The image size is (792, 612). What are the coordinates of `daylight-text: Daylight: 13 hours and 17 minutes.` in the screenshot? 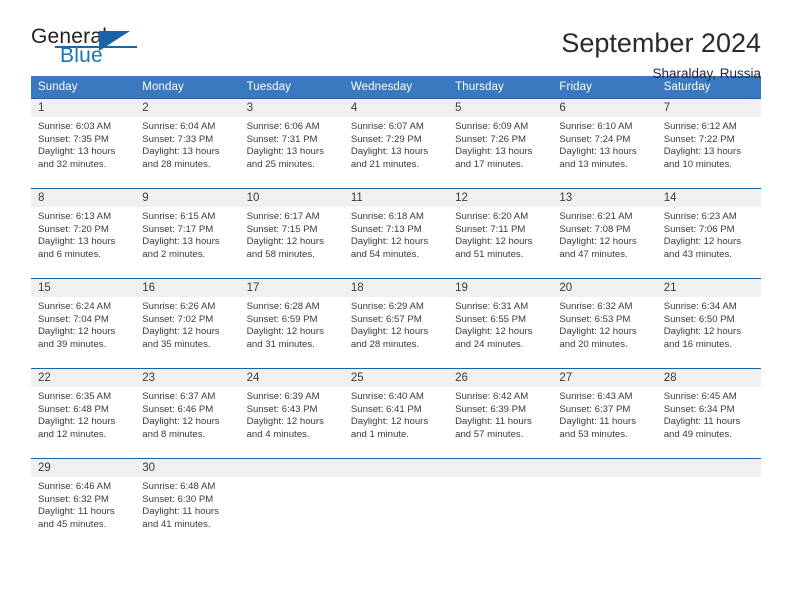 It's located at (494, 158).